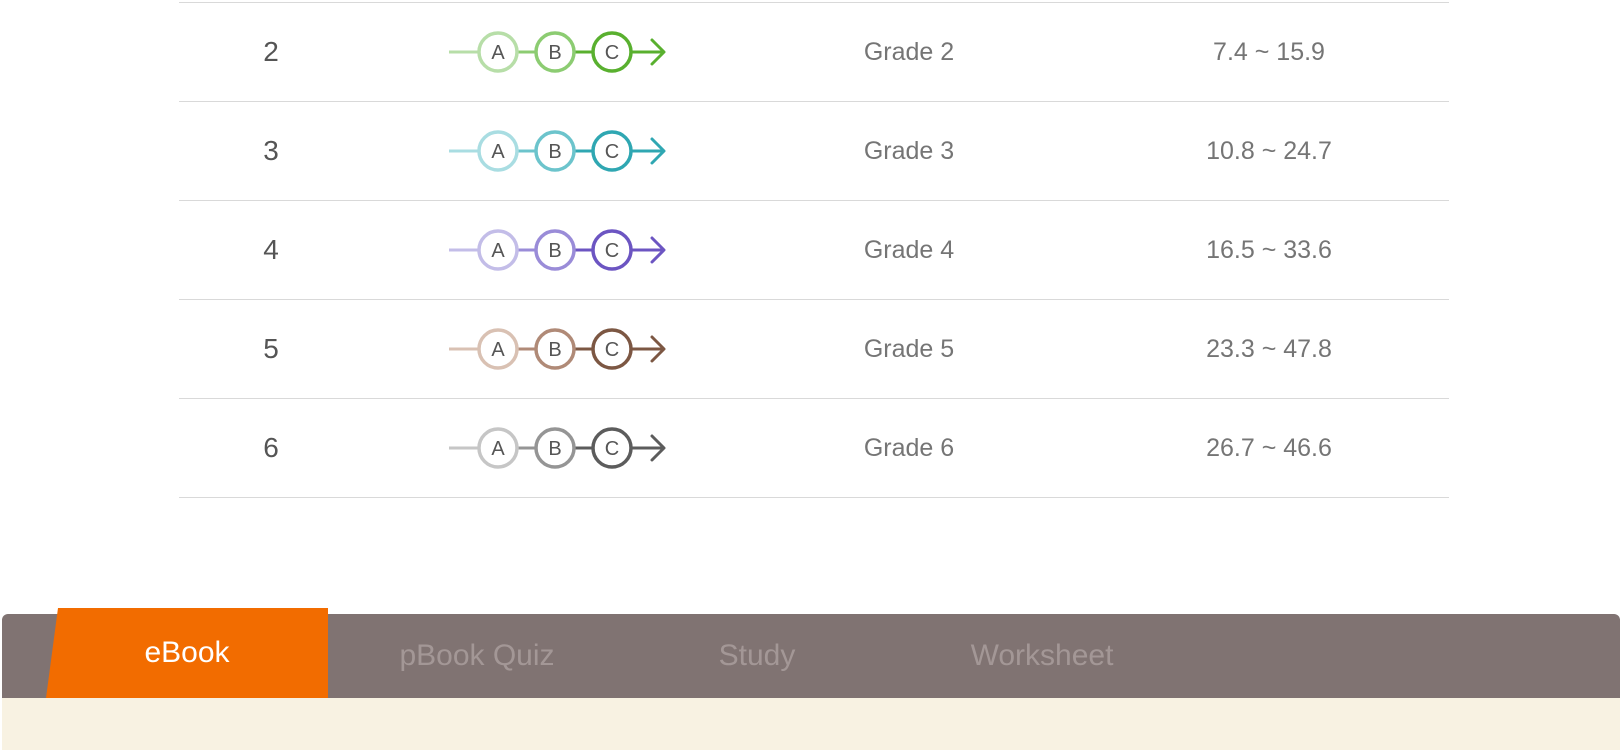 This screenshot has width=1620, height=750. What do you see at coordinates (271, 447) in the screenshot?
I see `level-number: 6` at bounding box center [271, 447].